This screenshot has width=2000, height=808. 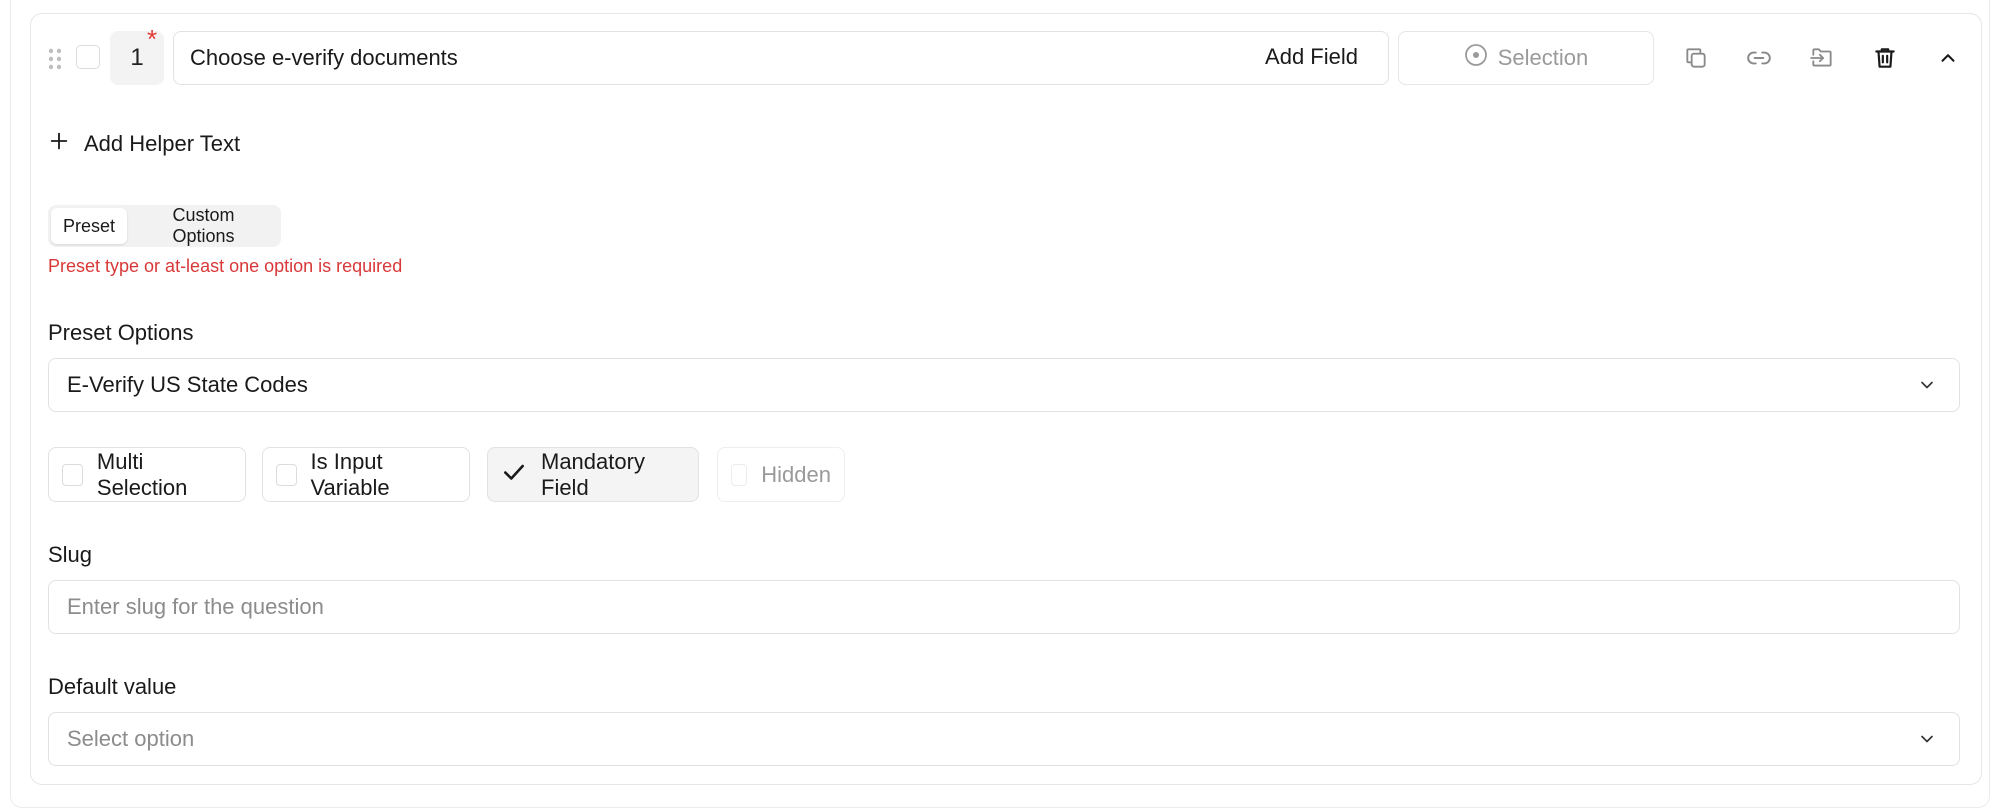 What do you see at coordinates (1004, 385) in the screenshot?
I see `preset-options-select: E-Verify US State Codes` at bounding box center [1004, 385].